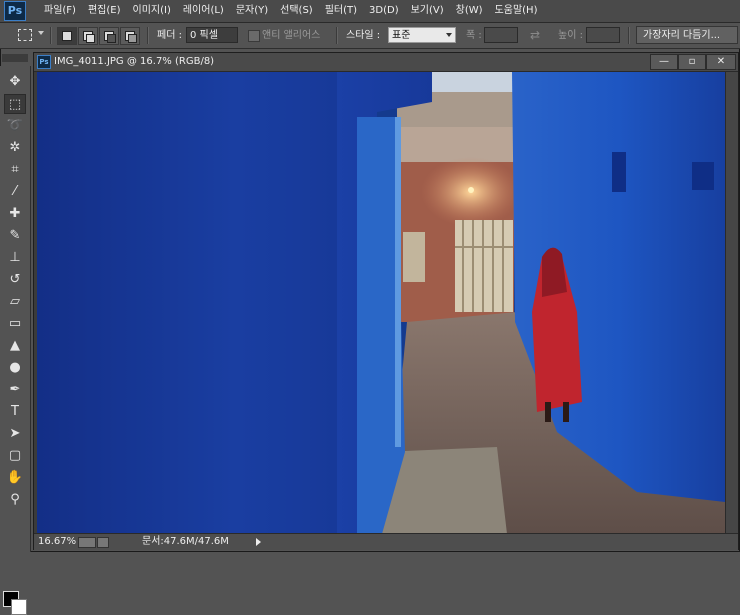 The image size is (740, 615). What do you see at coordinates (15, 126) in the screenshot?
I see `lasso-tool-icon: ➰` at bounding box center [15, 126].